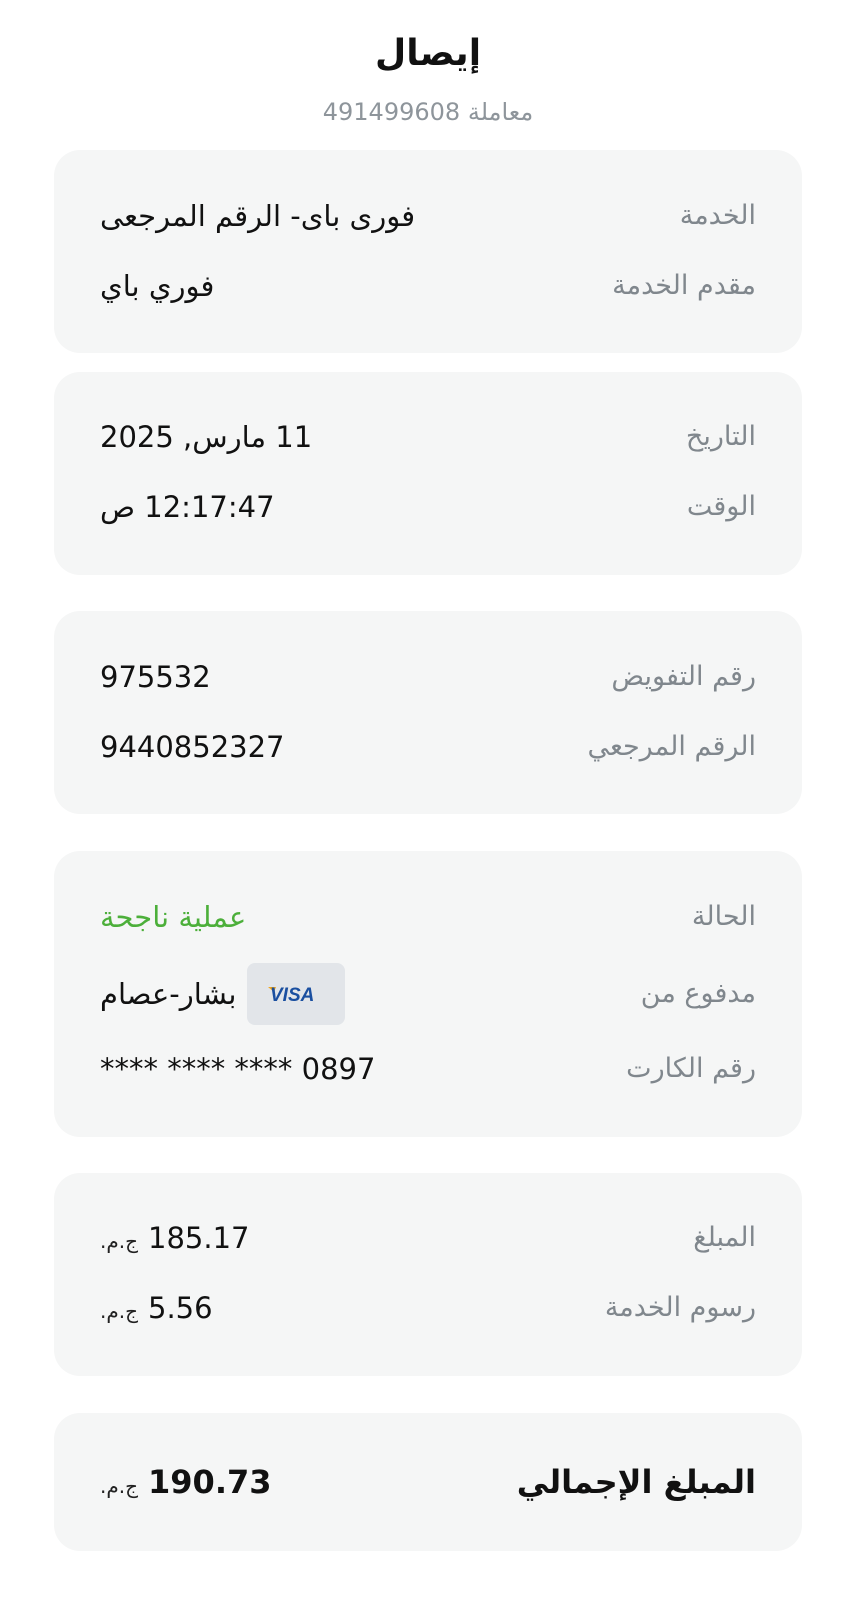 The image size is (856, 1600). What do you see at coordinates (428, 1274) in the screenshot?
I see `amounts-card: المبلغ ج.م. 185.17 رسوم الخدمة ج.م. 5.56` at bounding box center [428, 1274].